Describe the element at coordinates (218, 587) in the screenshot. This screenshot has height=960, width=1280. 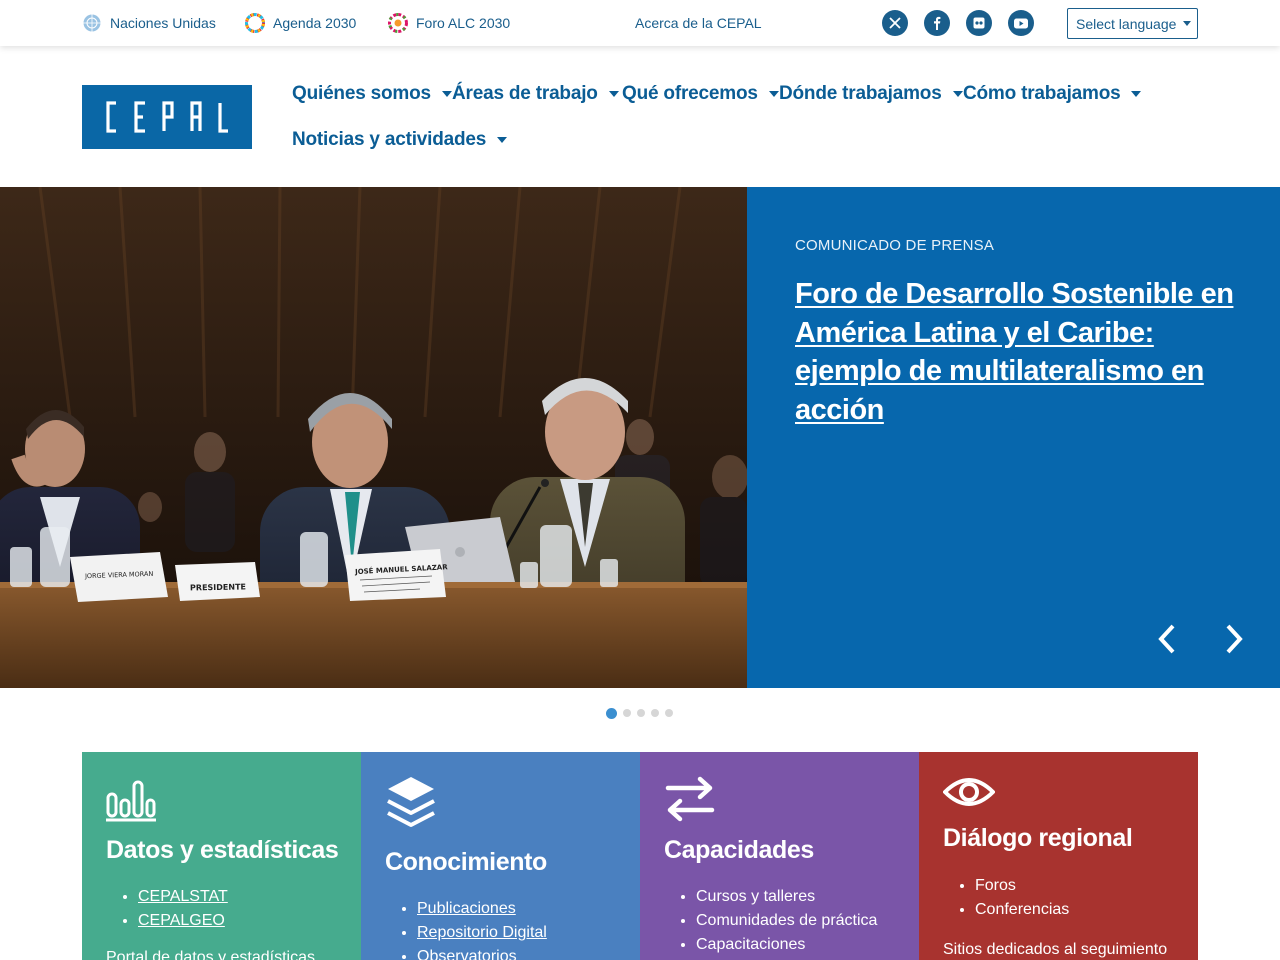
I see `placard-presidente: PRESIDENTE` at that location.